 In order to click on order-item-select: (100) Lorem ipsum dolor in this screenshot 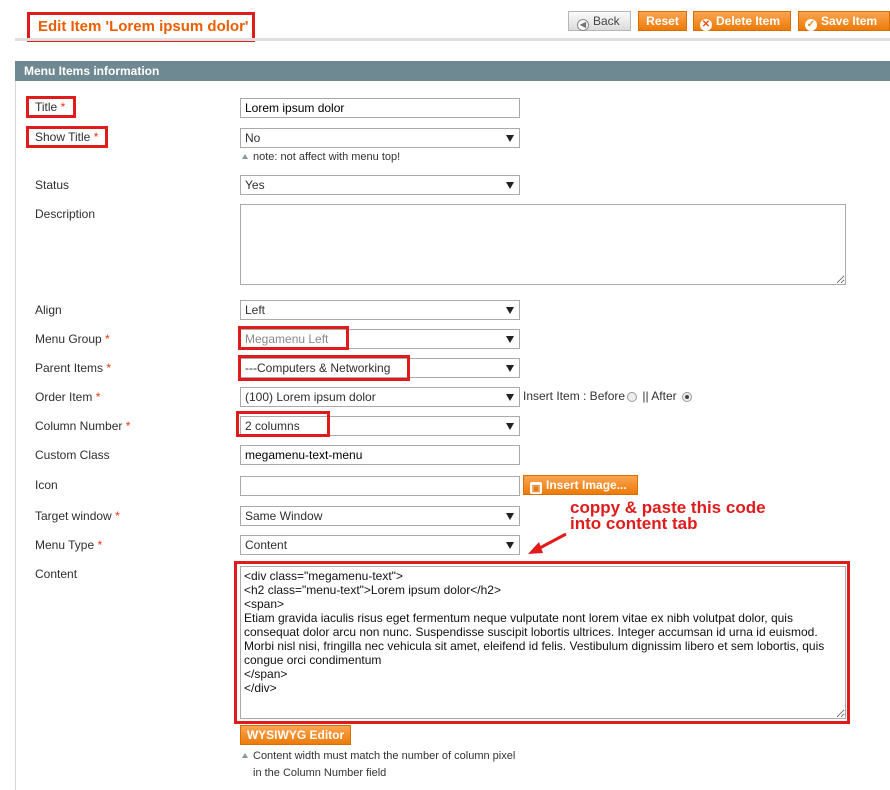, I will do `click(380, 397)`.